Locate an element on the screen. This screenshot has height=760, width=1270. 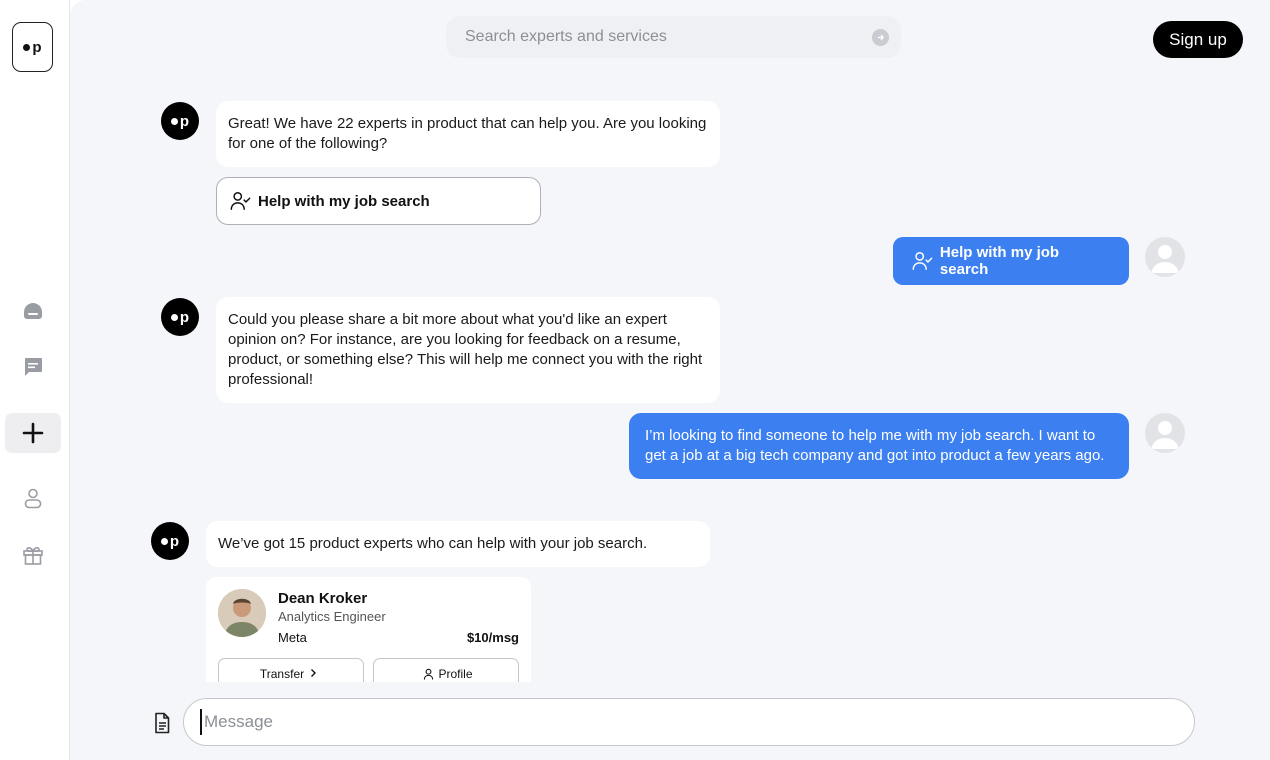
chevron-right-icon is located at coordinates (314, 673).